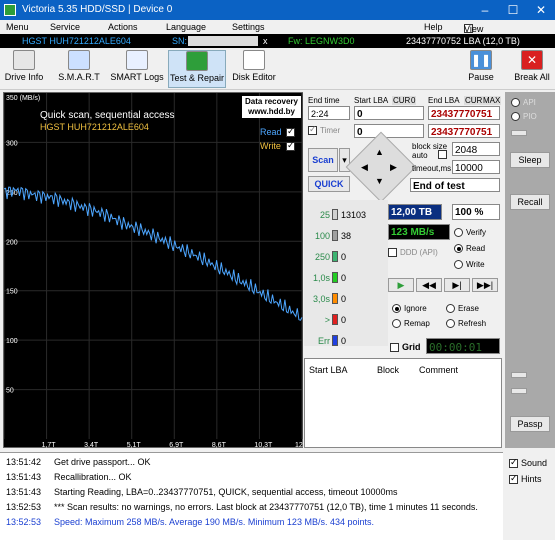 Image resolution: width=555 pixels, height=540 pixels. Describe the element at coordinates (290, 131) in the screenshot. I see `legend-read-checkbox` at that location.